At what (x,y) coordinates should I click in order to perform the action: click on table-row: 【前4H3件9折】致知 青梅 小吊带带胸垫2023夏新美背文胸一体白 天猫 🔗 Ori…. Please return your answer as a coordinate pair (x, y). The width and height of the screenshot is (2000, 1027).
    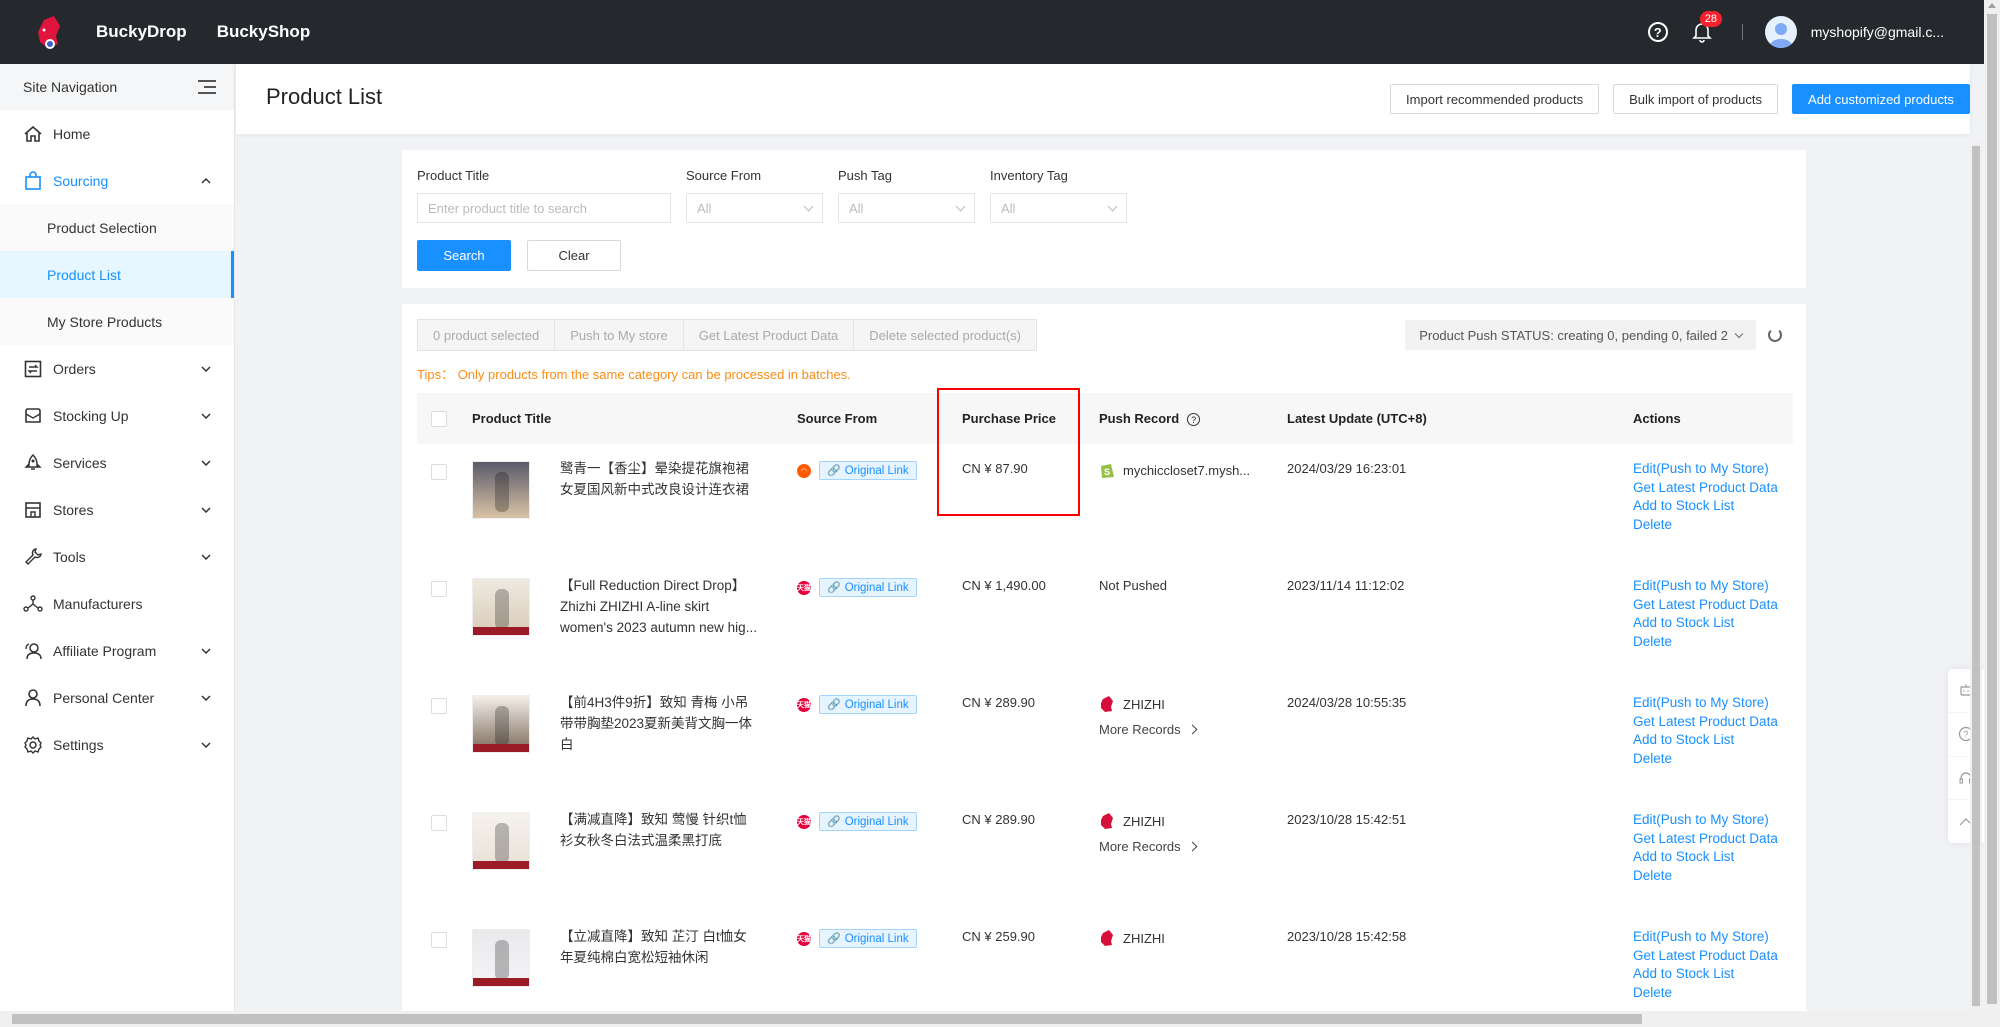
    Looking at the image, I should click on (1105, 736).